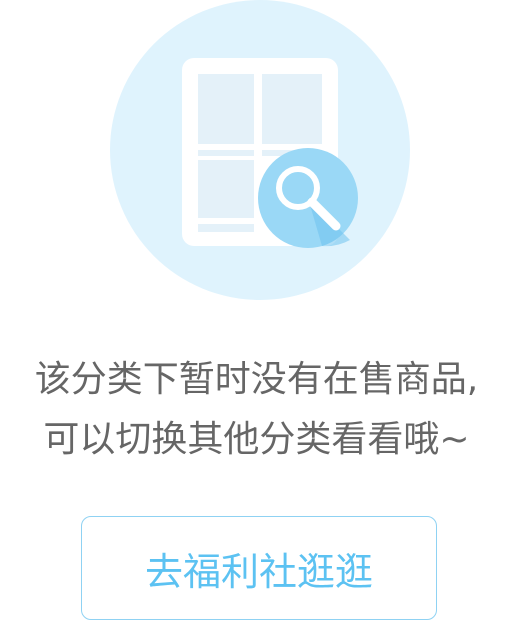  What do you see at coordinates (256, 379) in the screenshot?
I see `empty-message-line1: 该分类下暂时没有在售商品,` at bounding box center [256, 379].